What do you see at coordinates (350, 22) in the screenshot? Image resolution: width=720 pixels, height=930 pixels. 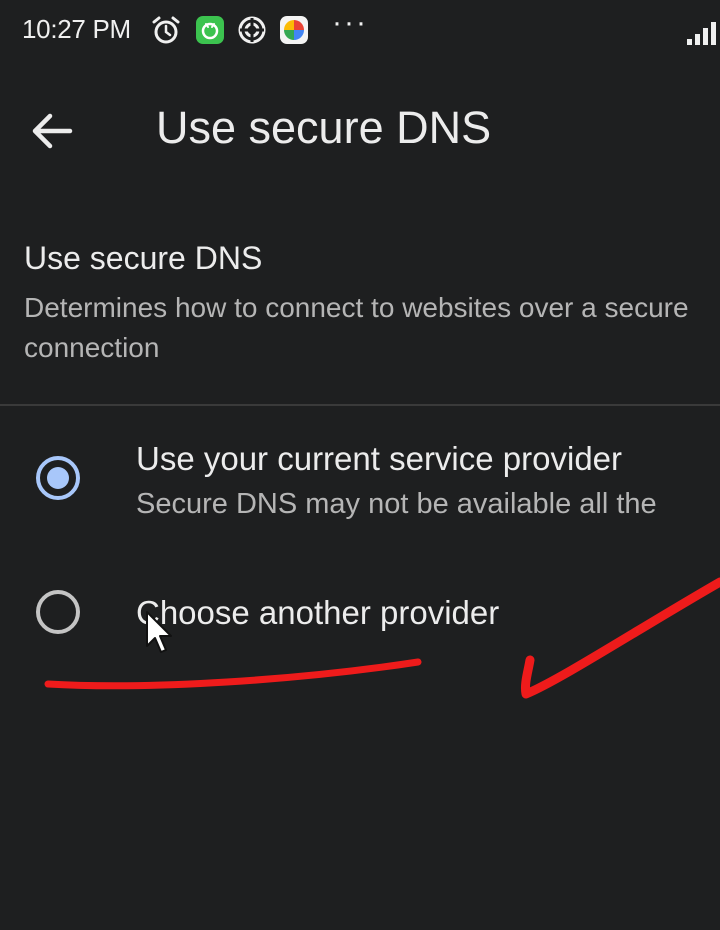 I see `status-more-indicator: ···` at bounding box center [350, 22].